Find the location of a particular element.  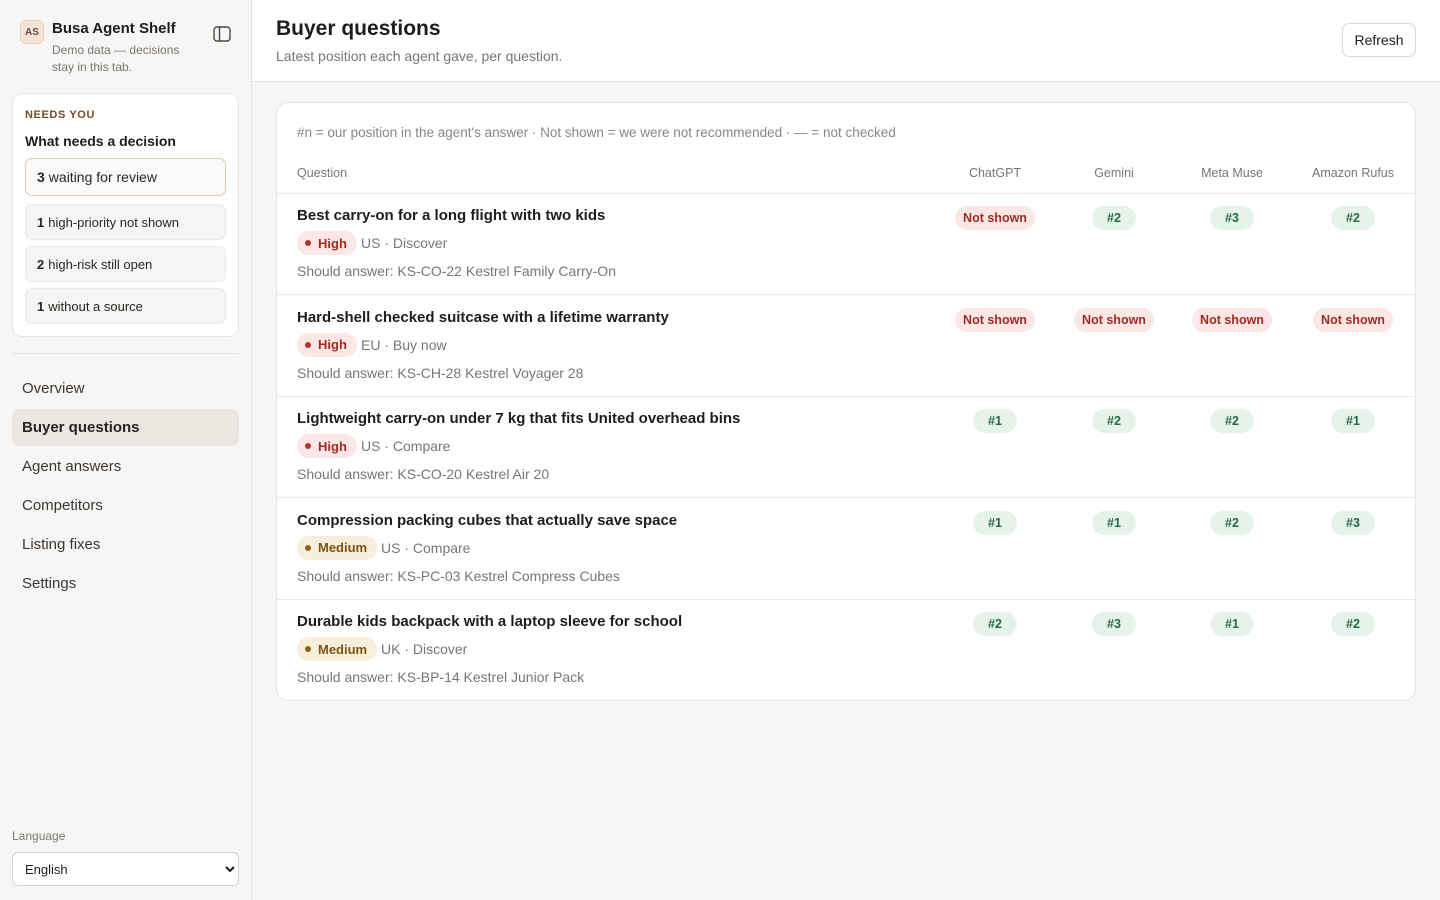

needs-item-waiting-review: 3 waiting for review is located at coordinates (125, 177).